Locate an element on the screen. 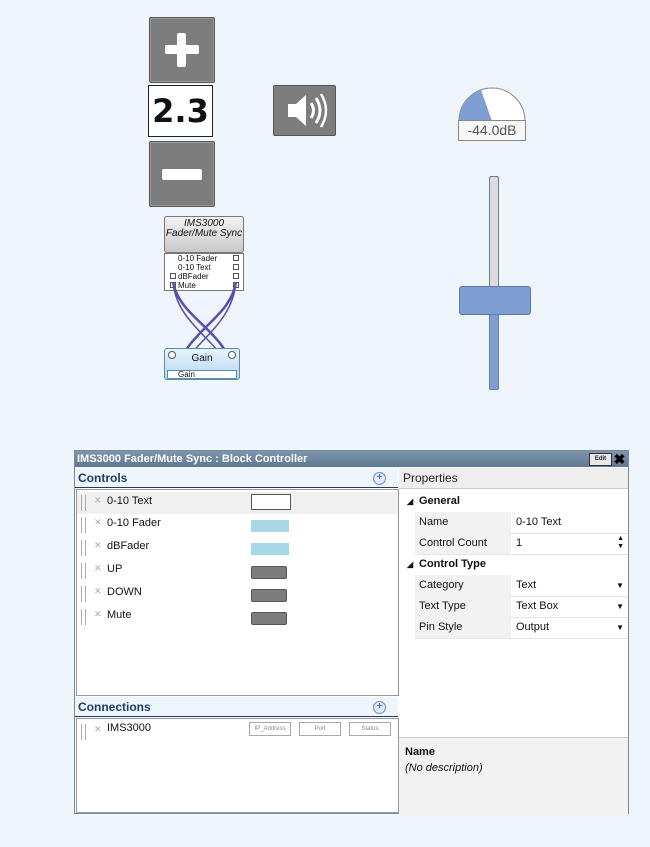  property-row-text-type: Text Type Text Box ▼ is located at coordinates (521, 607).